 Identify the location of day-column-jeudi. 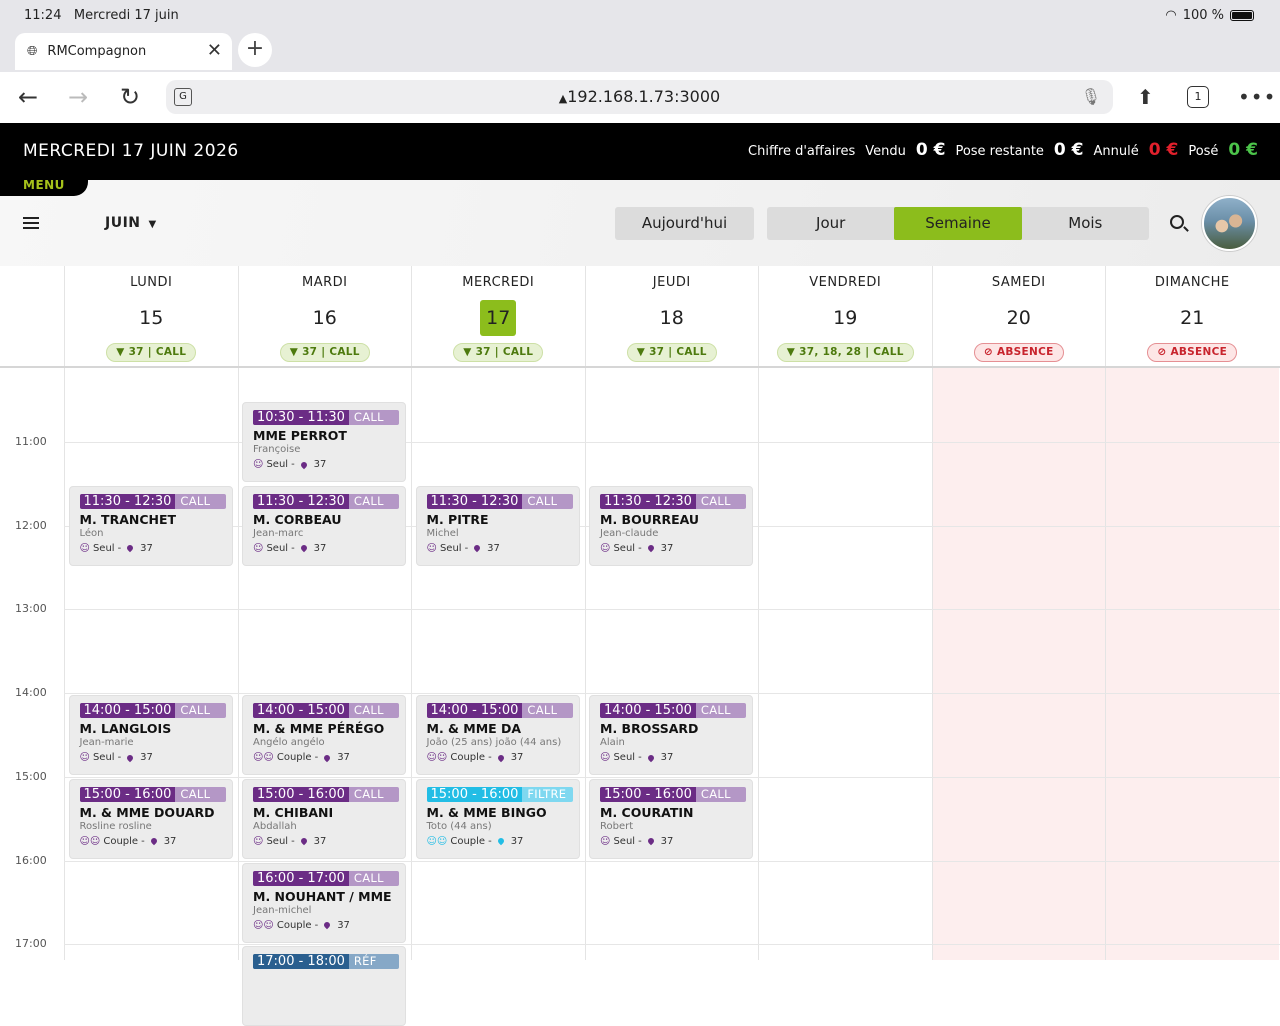
(671, 664).